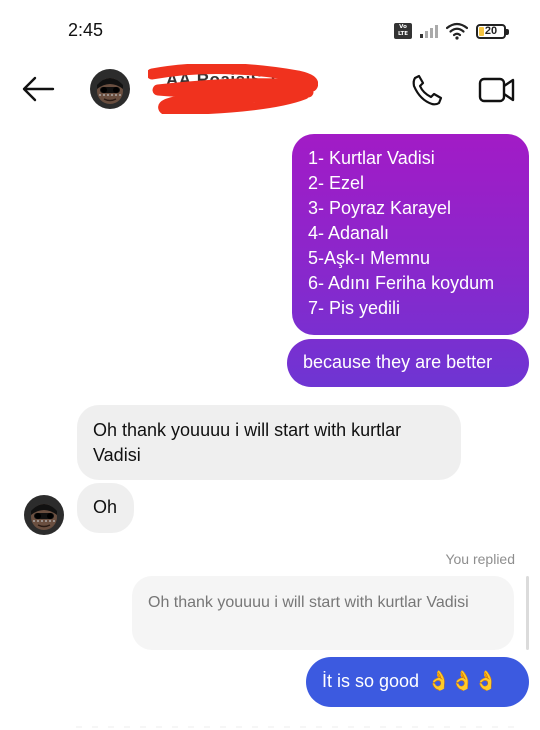 Image resolution: width=540 pixels, height=730 pixels. I want to click on sent-message-good: İt is so good 👌👌👌, so click(417, 682).